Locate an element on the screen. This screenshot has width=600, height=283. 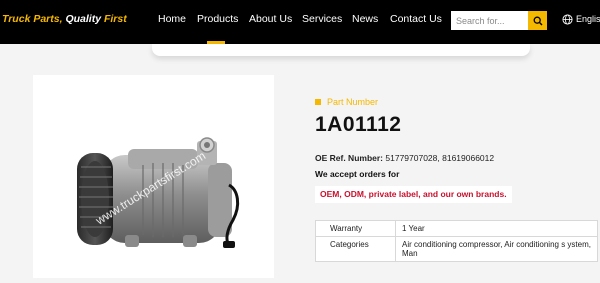
logo-text-main: Truck Parts, is located at coordinates (32, 19).